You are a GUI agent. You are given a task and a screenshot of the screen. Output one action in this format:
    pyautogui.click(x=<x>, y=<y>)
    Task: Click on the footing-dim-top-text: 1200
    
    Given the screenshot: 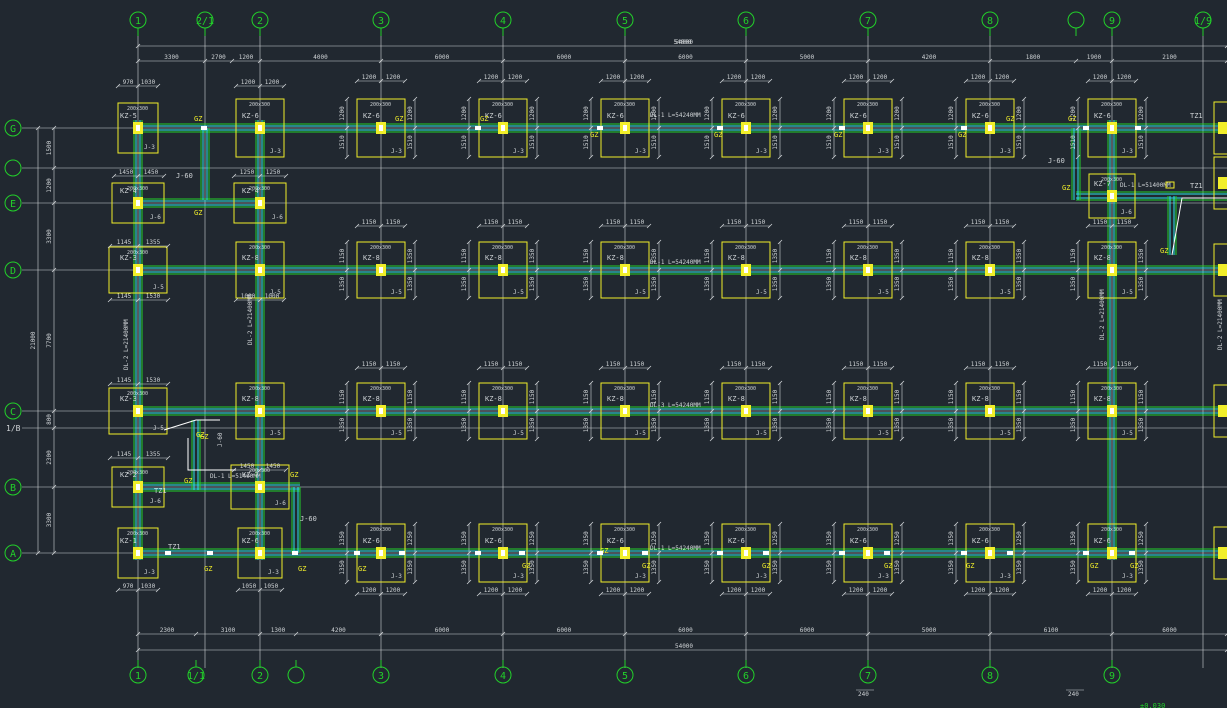 What is the action you would take?
    pyautogui.click(x=1124, y=77)
    